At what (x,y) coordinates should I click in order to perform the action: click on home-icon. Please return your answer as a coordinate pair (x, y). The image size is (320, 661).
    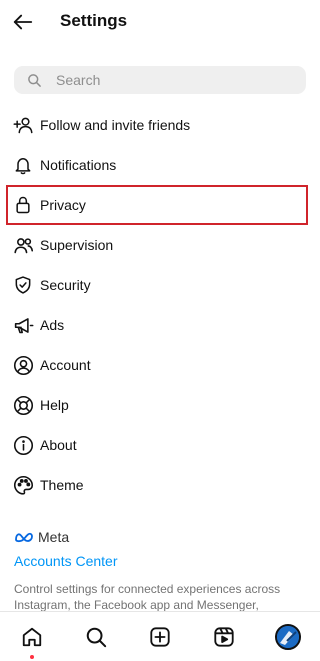
    Looking at the image, I should click on (32, 637).